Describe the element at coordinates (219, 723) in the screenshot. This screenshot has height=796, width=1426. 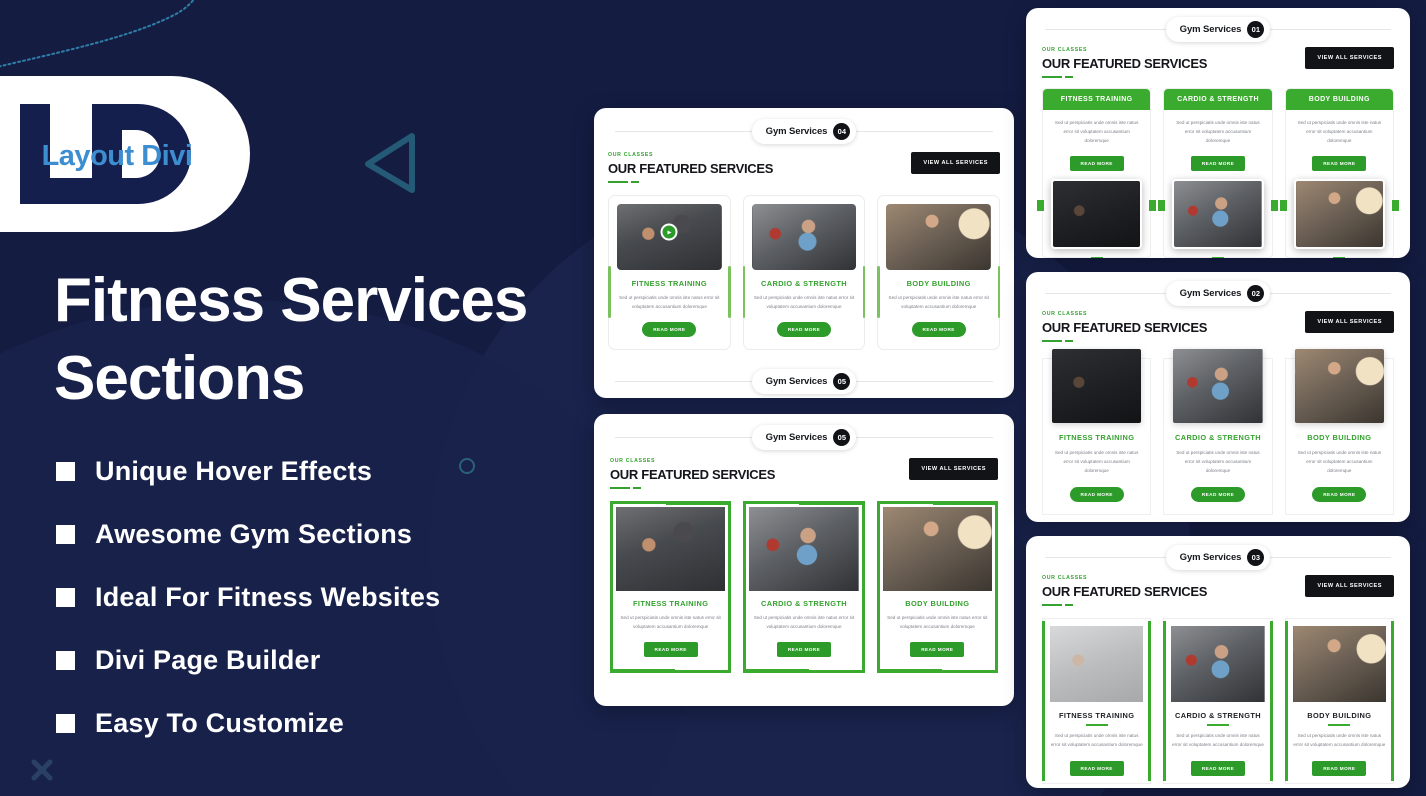
I see `feature-label: Easy To Customize` at that location.